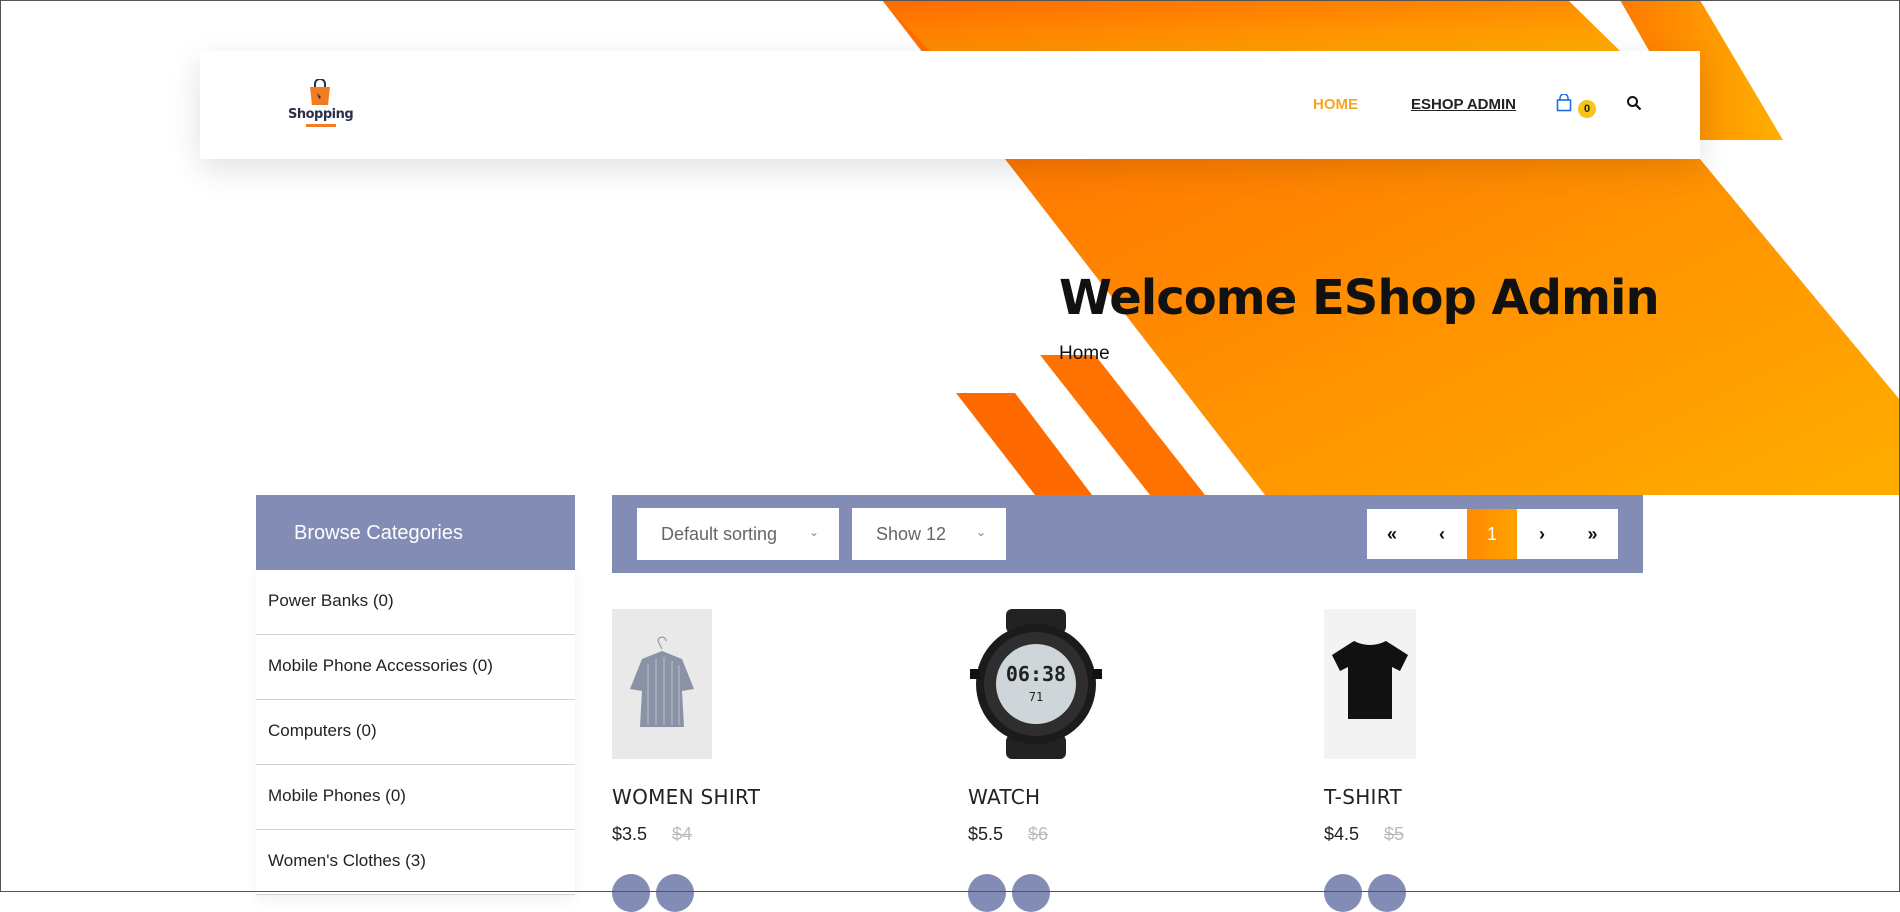 The height and width of the screenshot is (912, 1900). Describe the element at coordinates (1370, 684) in the screenshot. I see `product-image-t-shirt` at that location.